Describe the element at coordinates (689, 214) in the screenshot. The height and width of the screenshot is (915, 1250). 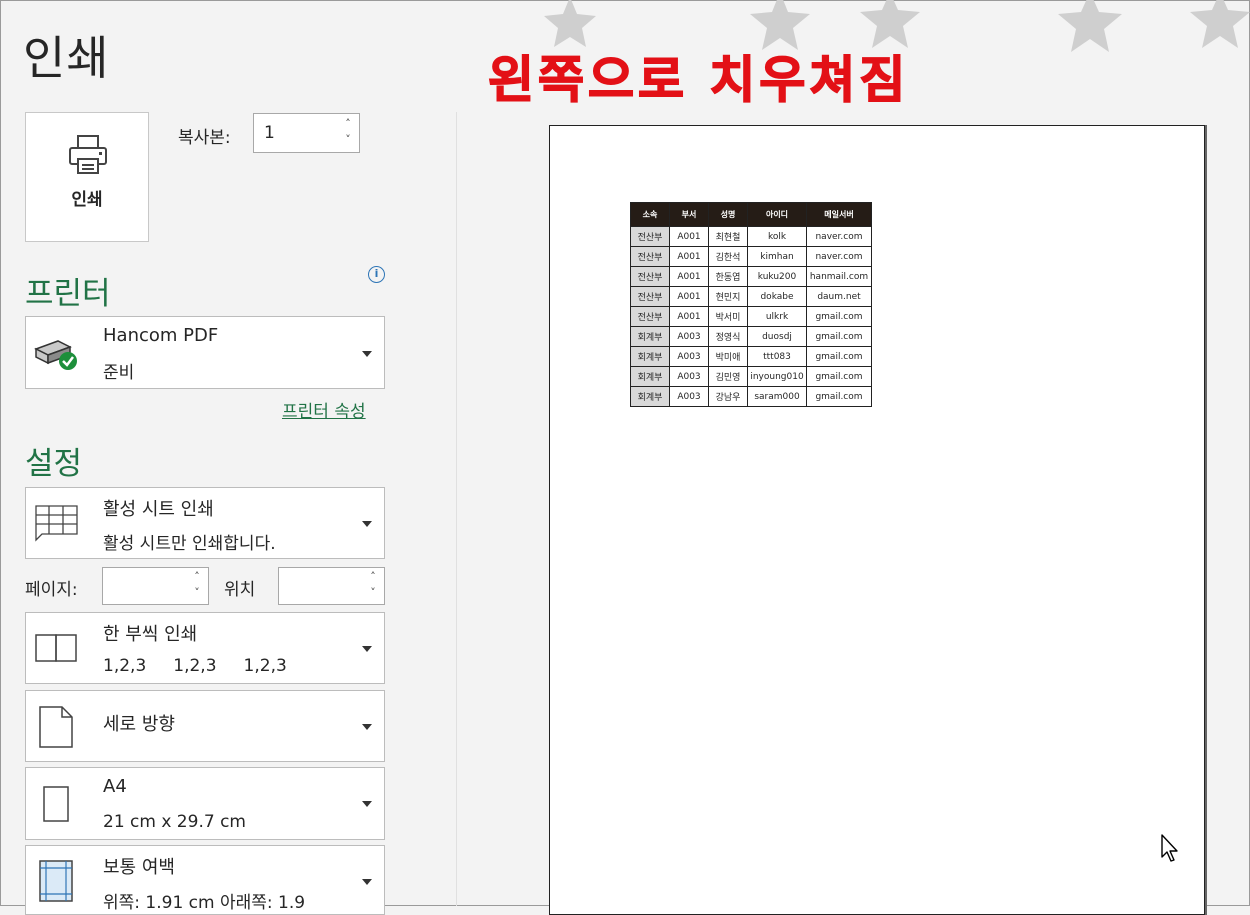
I see `header-cell: 부서` at that location.